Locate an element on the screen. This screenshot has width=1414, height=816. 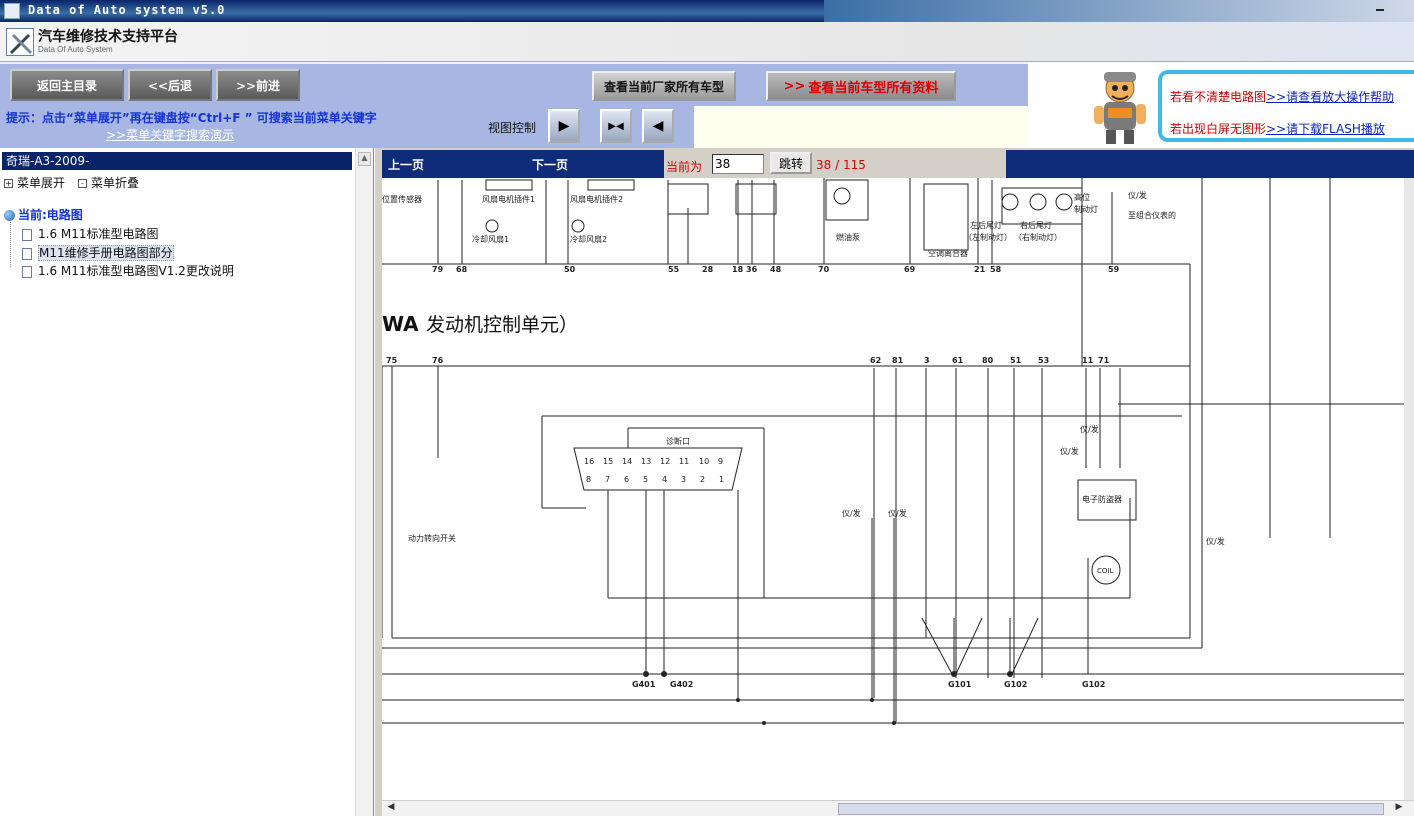
window-title: Data of Auto system v5.0 is located at coordinates (127, 10).